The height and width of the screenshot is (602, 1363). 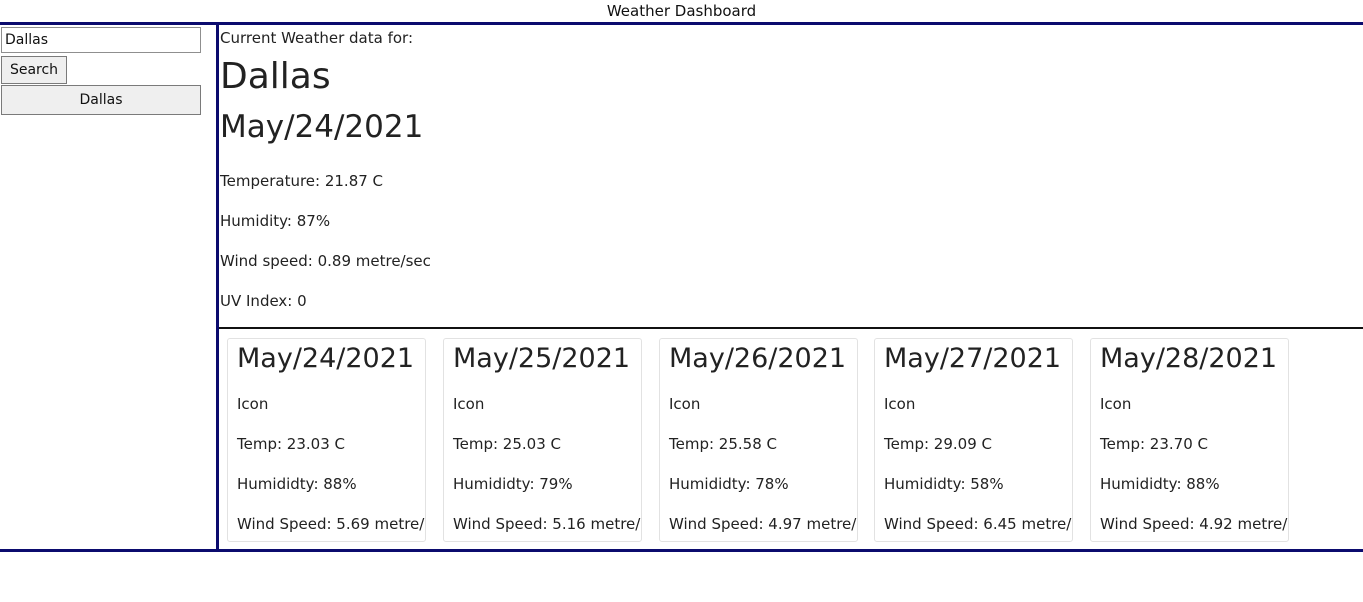 What do you see at coordinates (322, 127) in the screenshot?
I see `current-date: May/24/2021` at bounding box center [322, 127].